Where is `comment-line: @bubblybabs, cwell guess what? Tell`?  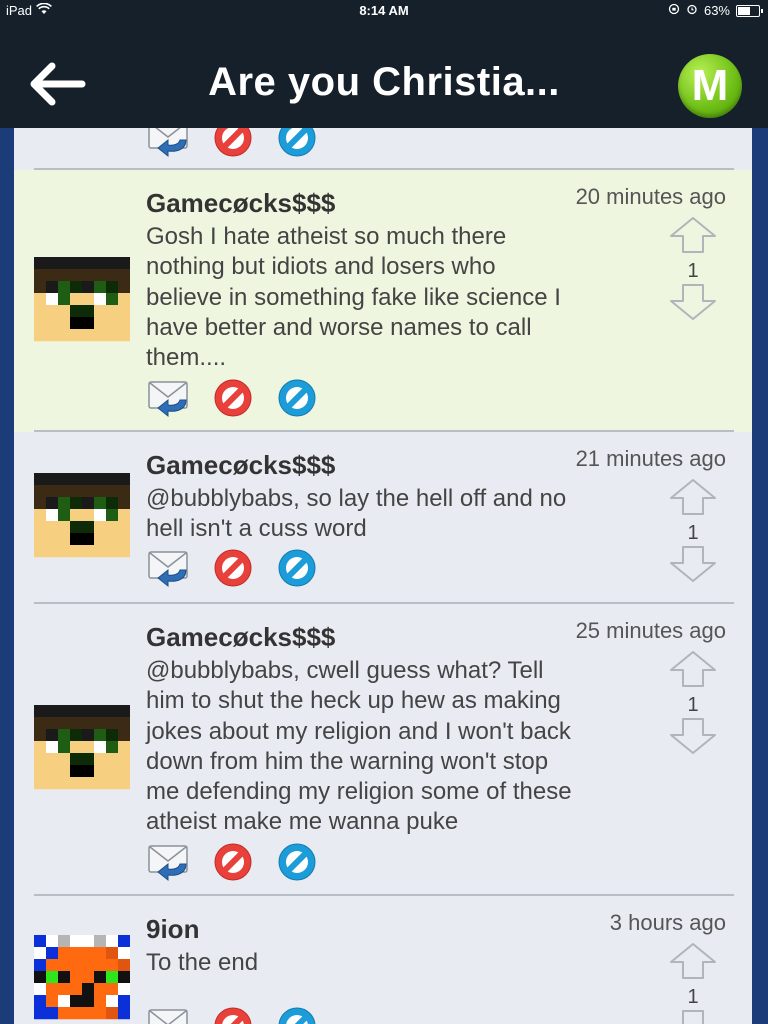
comment-line: @bubblybabs, cwell guess what? Tell is located at coordinates (345, 670).